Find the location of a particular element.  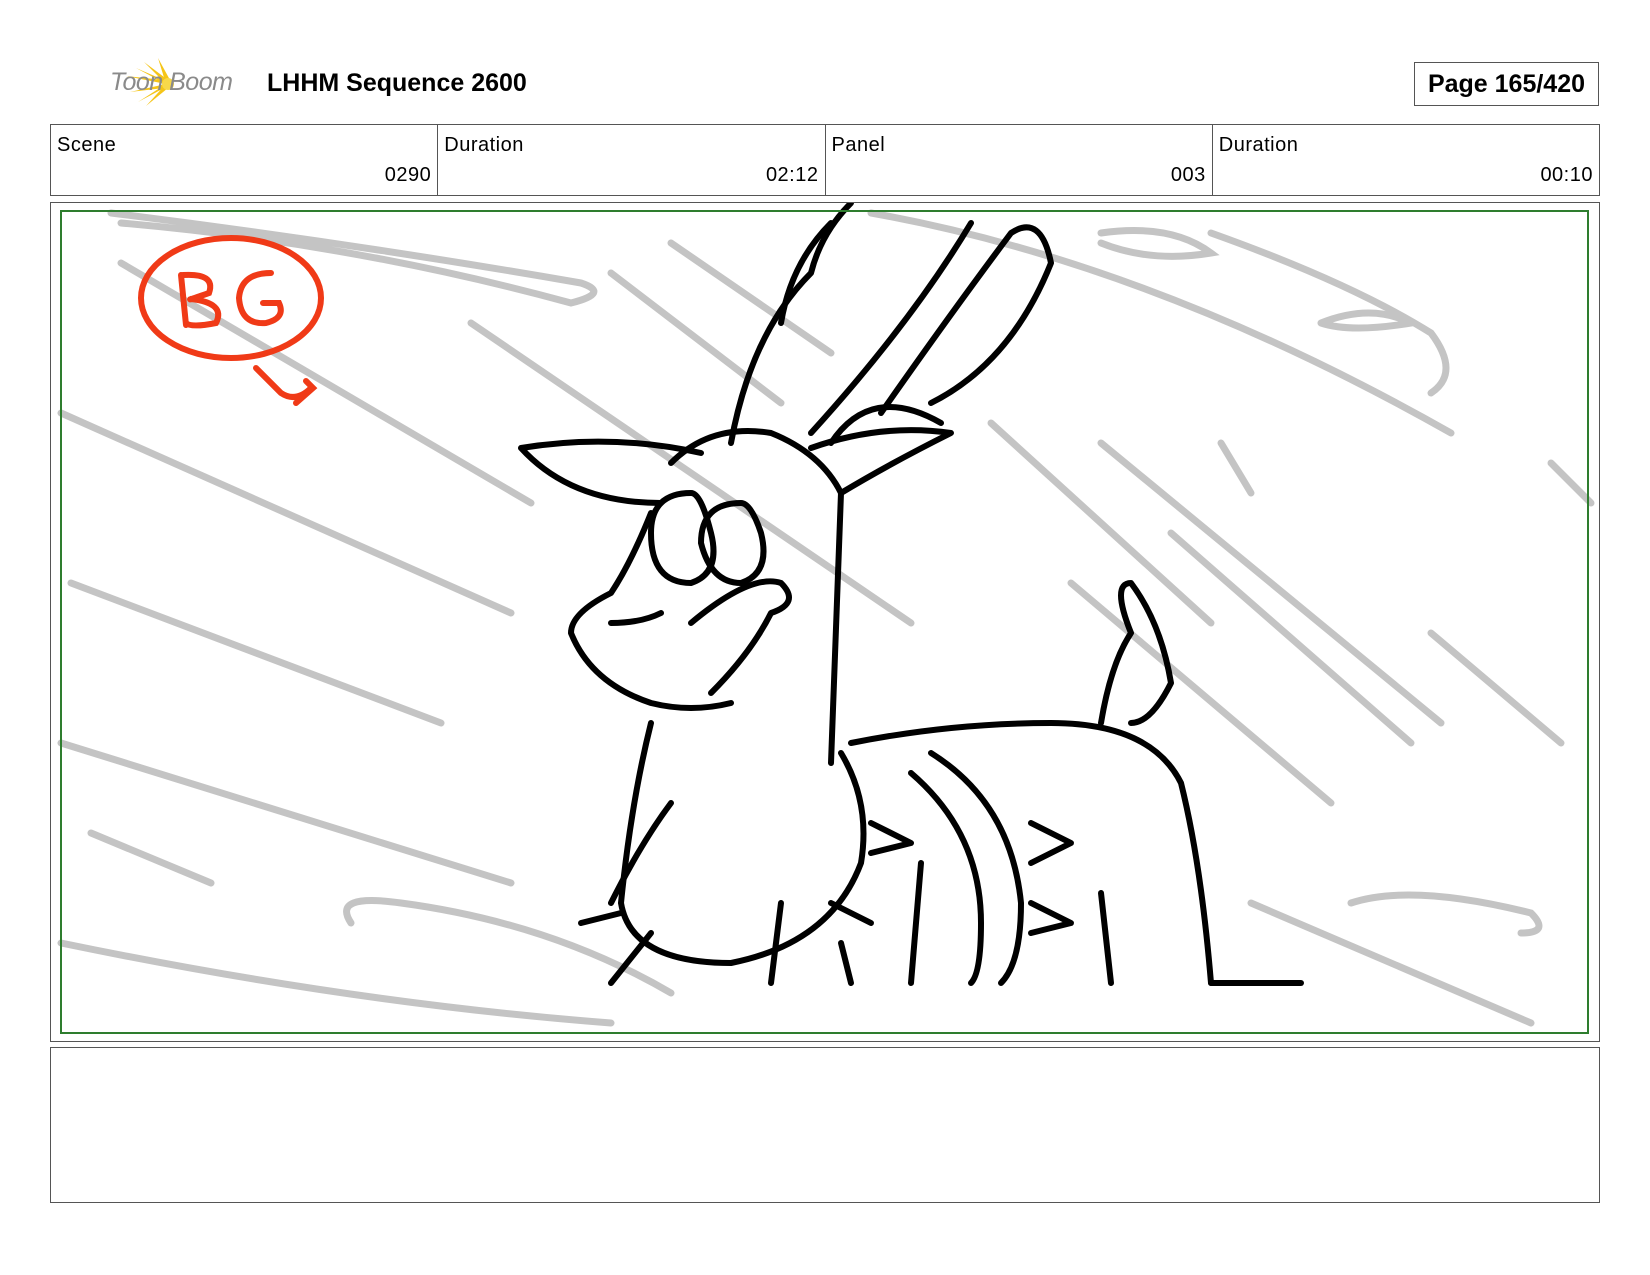

bg-annotation is located at coordinates (231, 320).